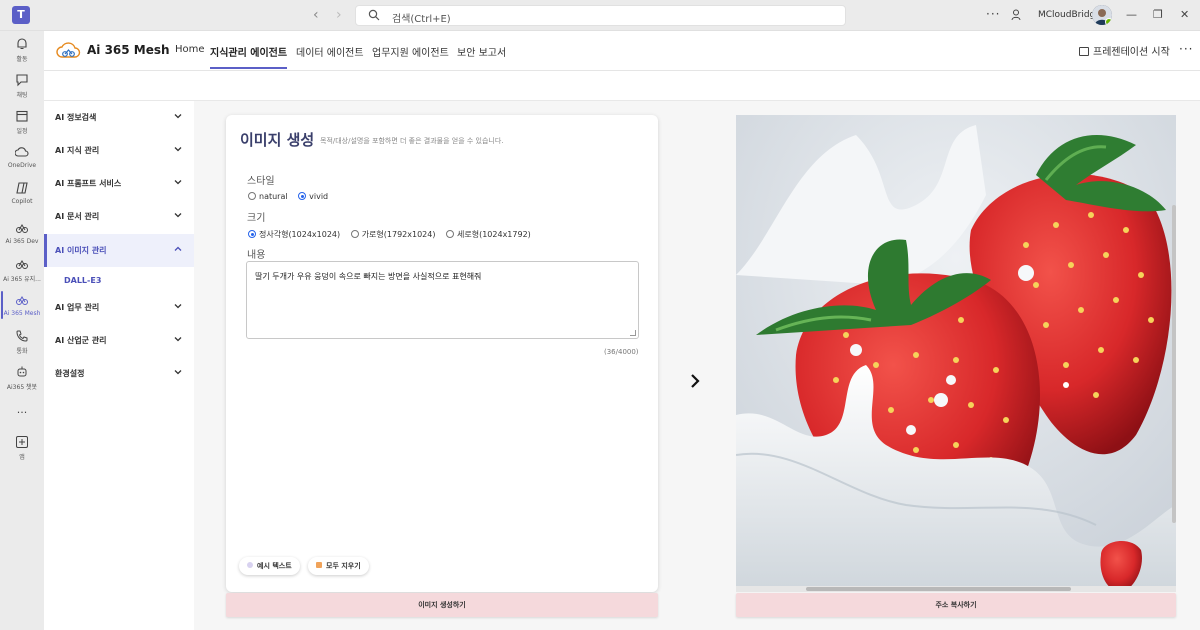  Describe the element at coordinates (256, 218) in the screenshot. I see `size-label: 크기` at that location.